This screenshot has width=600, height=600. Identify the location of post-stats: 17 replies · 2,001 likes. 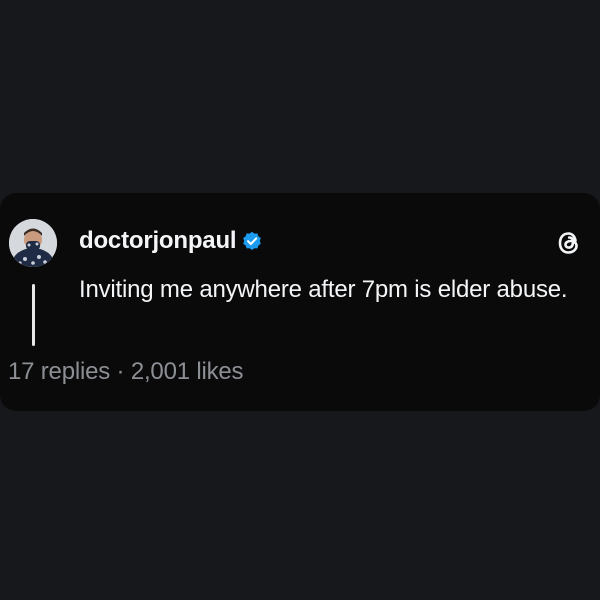
(126, 372).